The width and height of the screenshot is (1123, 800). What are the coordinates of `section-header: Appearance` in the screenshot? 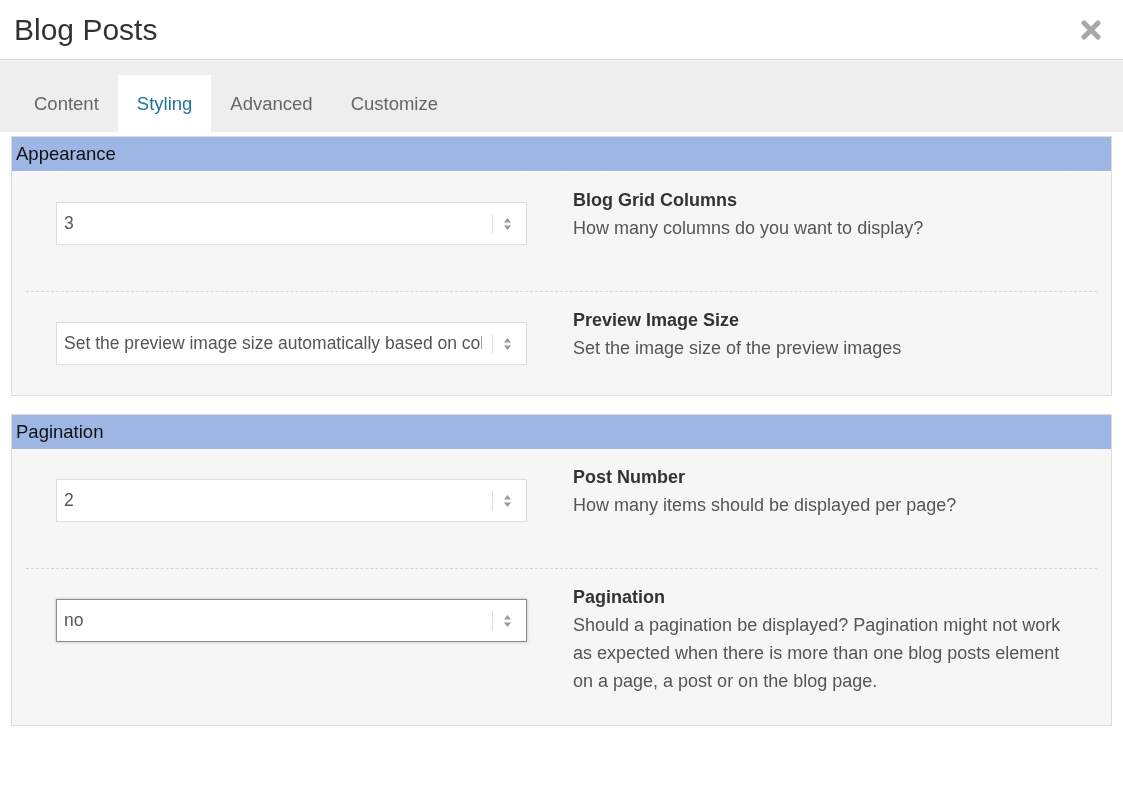 It's located at (561, 154).